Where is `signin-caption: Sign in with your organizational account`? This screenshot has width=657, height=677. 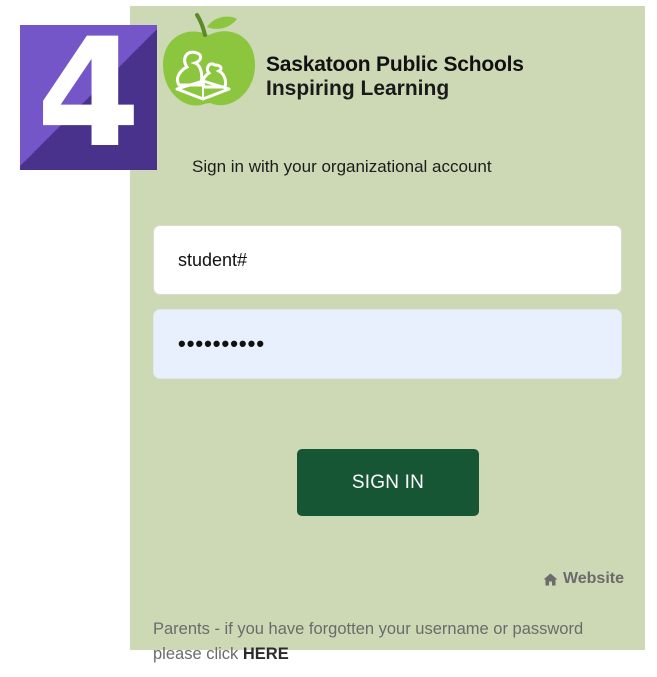 signin-caption: Sign in with your organizational account is located at coordinates (342, 166).